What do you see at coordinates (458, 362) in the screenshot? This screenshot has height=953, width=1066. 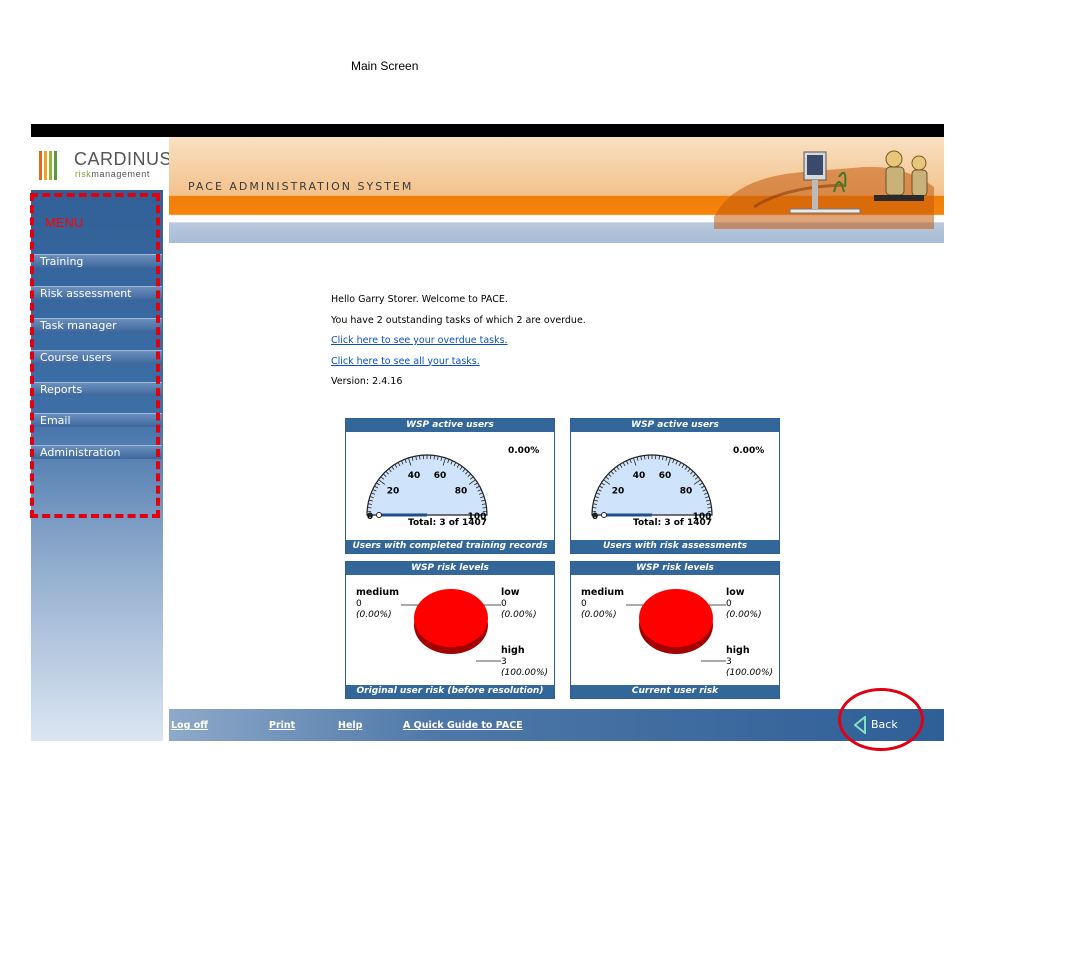 I see `all-tasks-link: Click here to see all your tasks.` at bounding box center [458, 362].